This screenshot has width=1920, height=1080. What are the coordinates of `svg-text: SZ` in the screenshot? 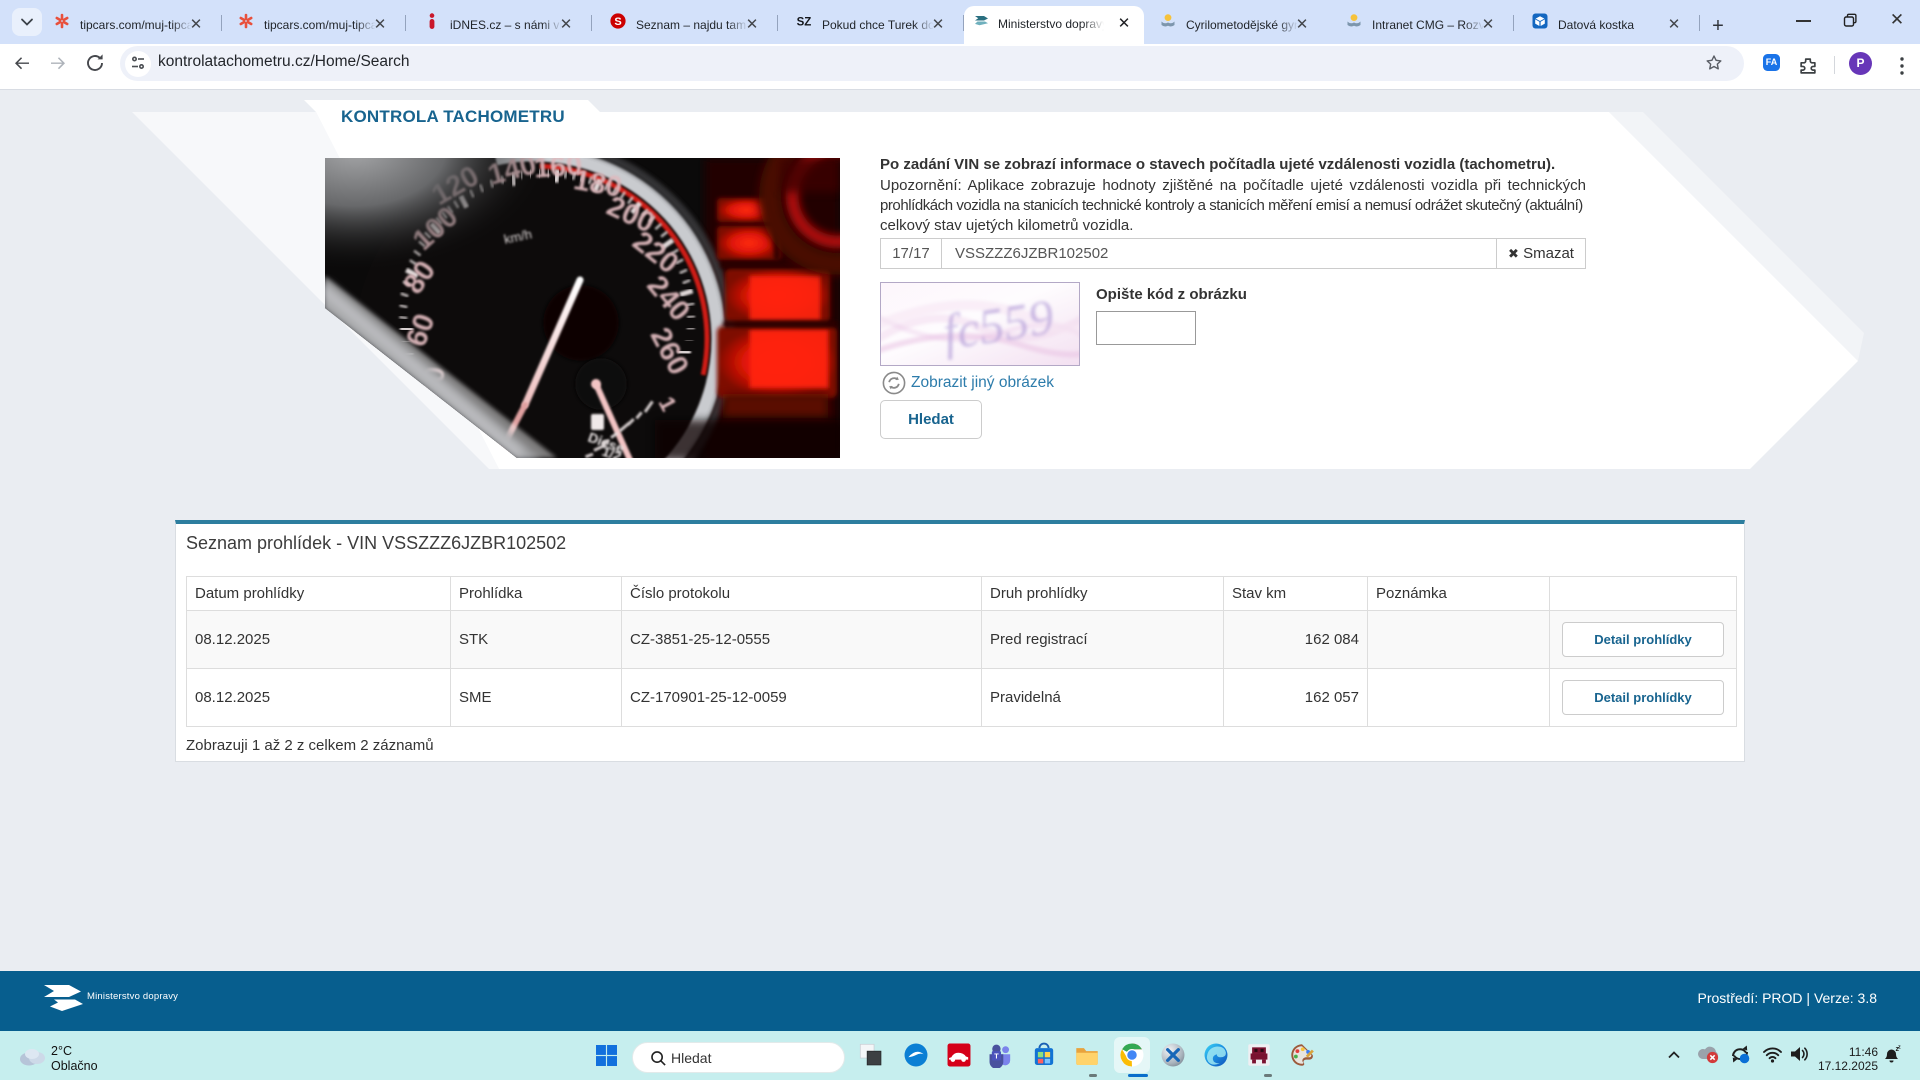 It's located at (804, 23).